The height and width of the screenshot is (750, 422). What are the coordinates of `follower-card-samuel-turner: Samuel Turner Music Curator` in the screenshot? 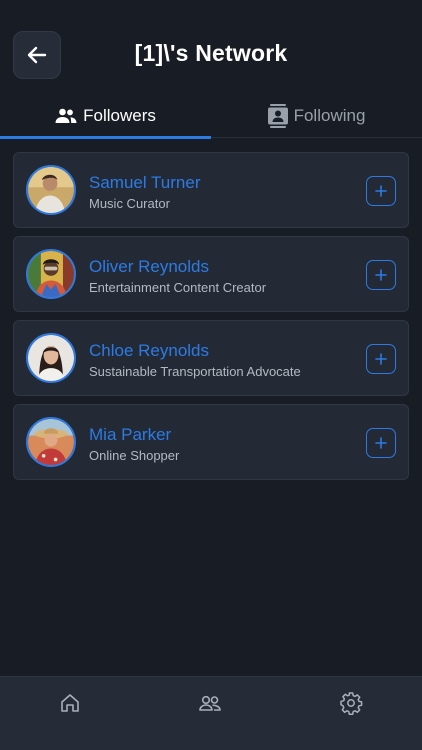 It's located at (211, 190).